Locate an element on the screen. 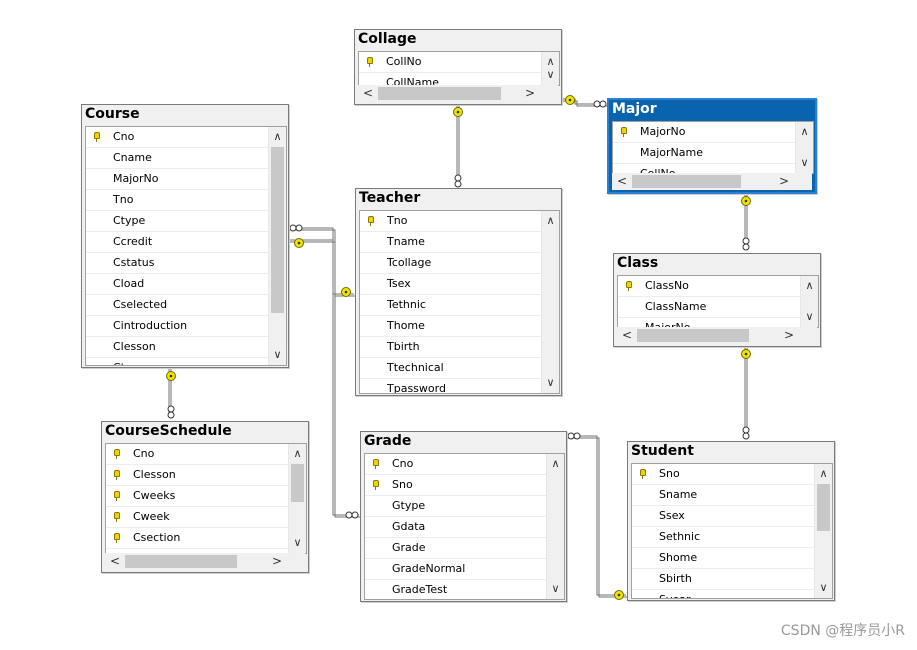 Image resolution: width=917 pixels, height=650 pixels. column-list: ClassNoClassNameMajorNo is located at coordinates (709, 301).